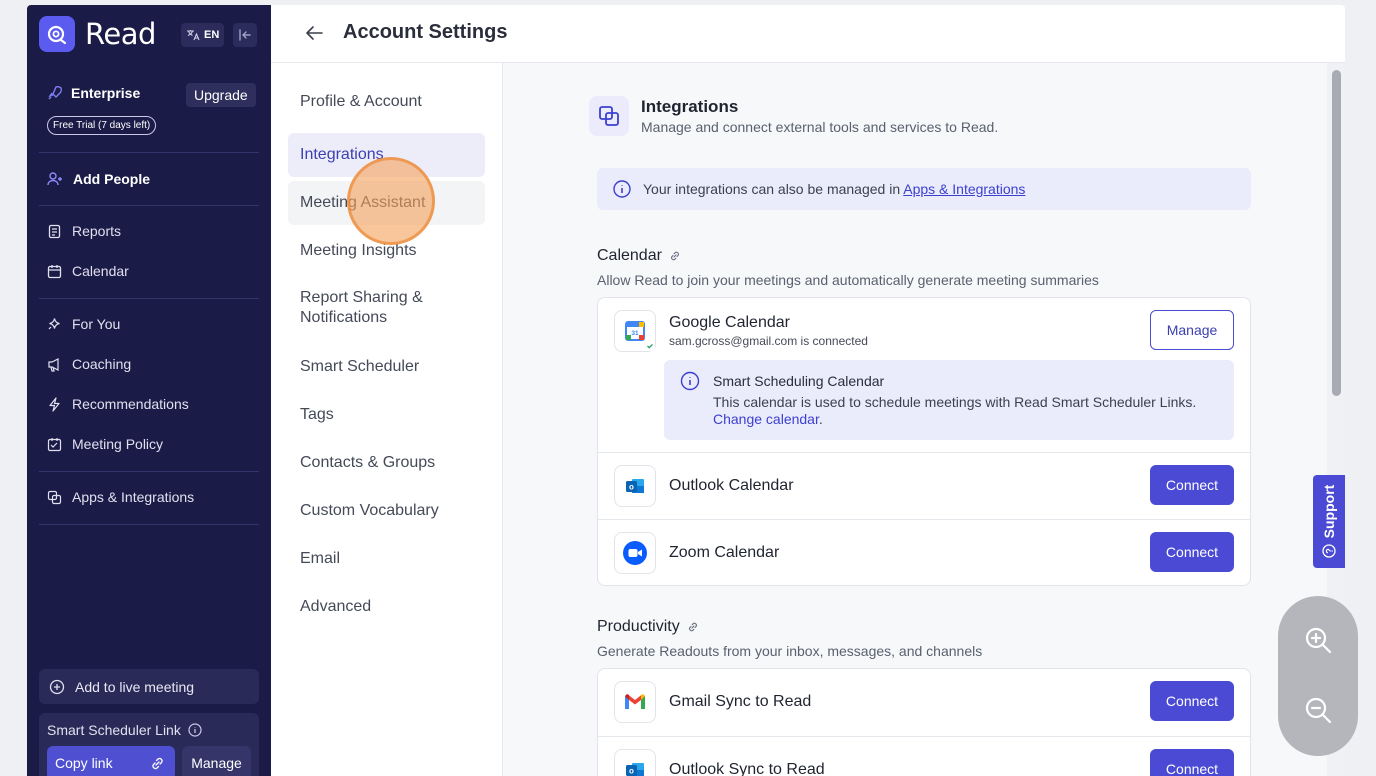 The width and height of the screenshot is (1376, 776). What do you see at coordinates (97, 231) in the screenshot?
I see `sidebar-item-label: Reports` at bounding box center [97, 231].